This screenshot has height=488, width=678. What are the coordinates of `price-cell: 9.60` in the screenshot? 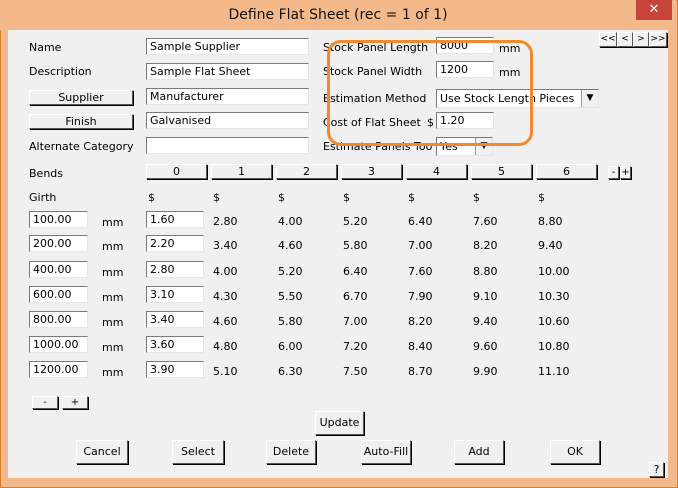 It's located at (485, 346).